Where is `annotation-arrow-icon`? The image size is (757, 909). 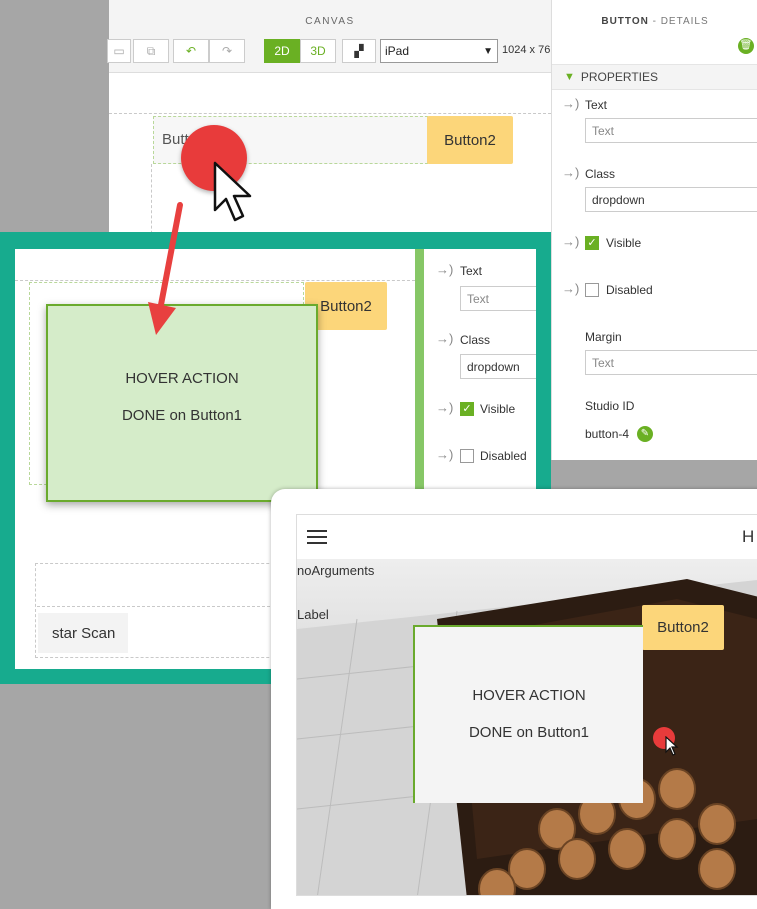 annotation-arrow-icon is located at coordinates (165, 268).